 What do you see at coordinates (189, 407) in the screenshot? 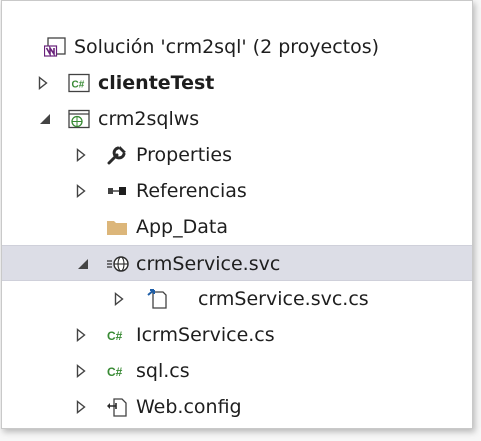
I see `tree-item-label: Web.config` at bounding box center [189, 407].